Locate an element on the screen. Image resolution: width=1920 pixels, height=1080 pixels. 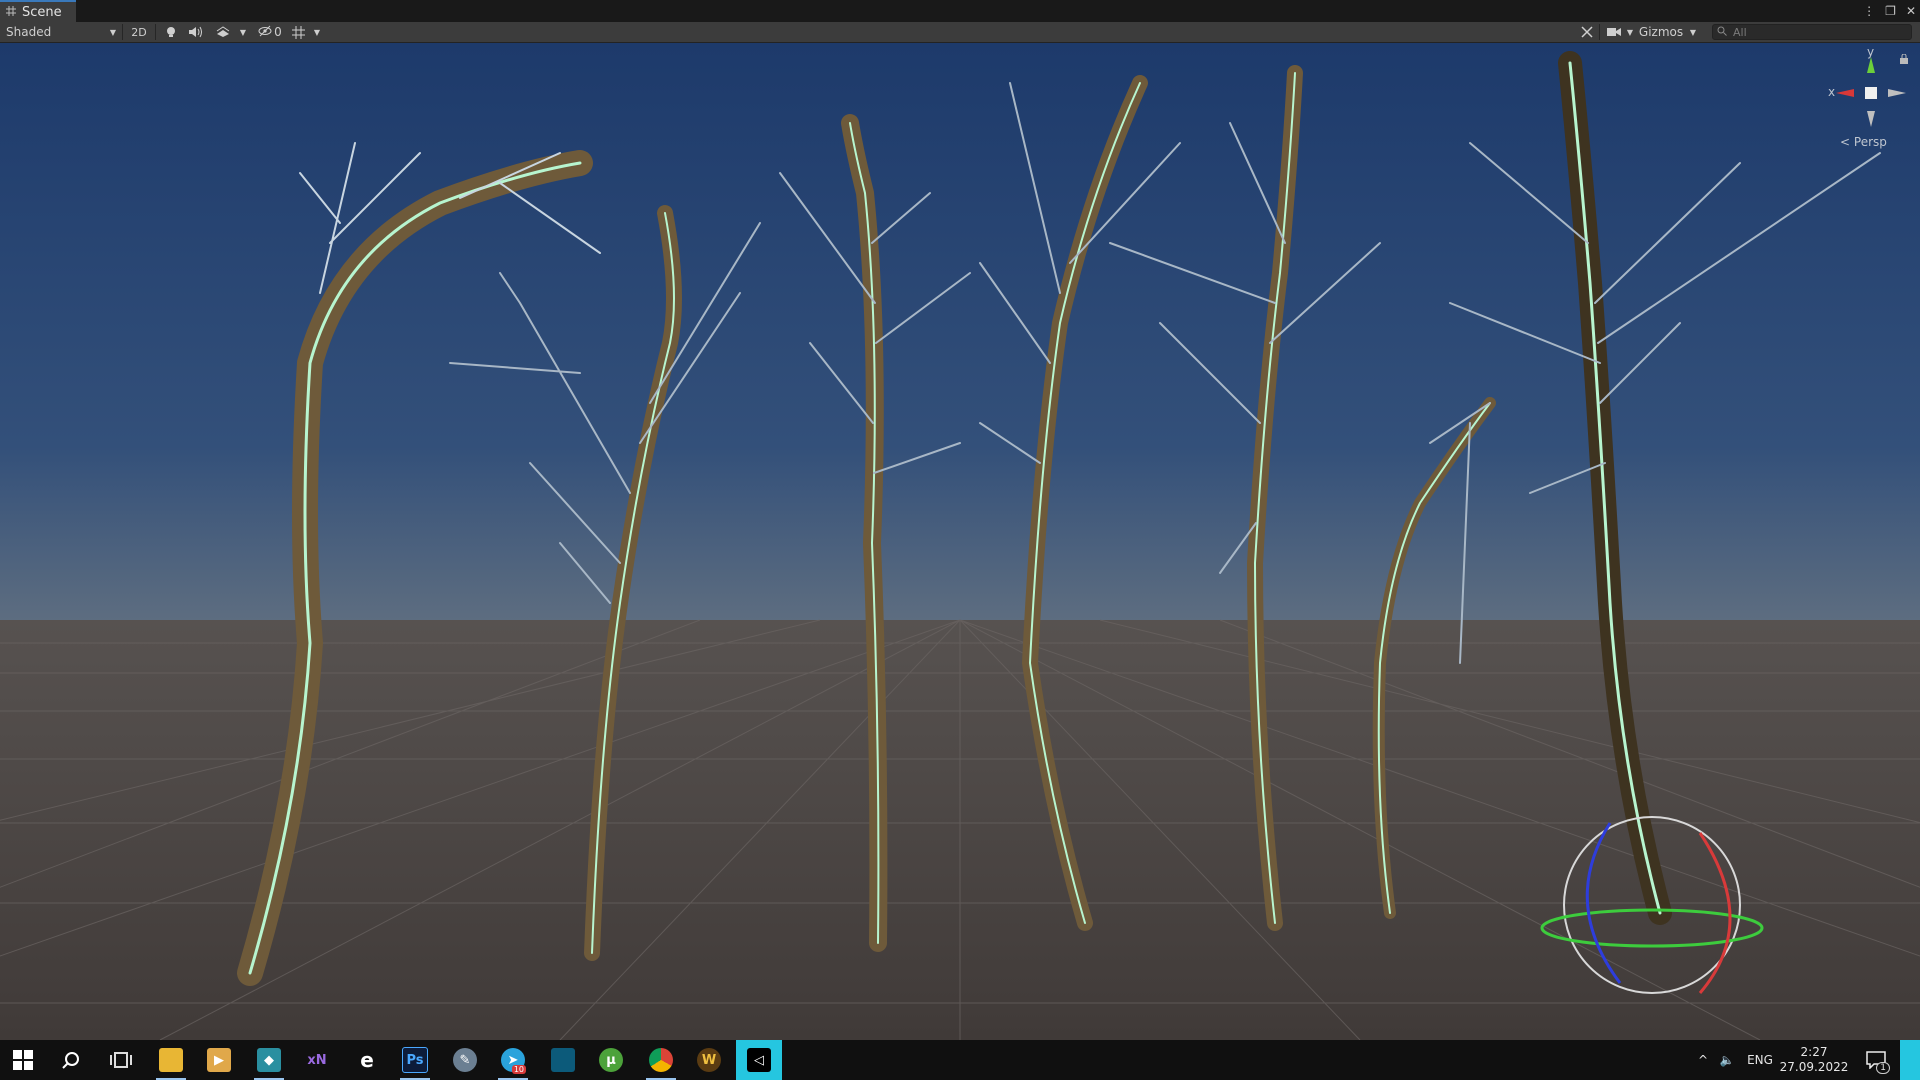
task-view-icon is located at coordinates (121, 1060).